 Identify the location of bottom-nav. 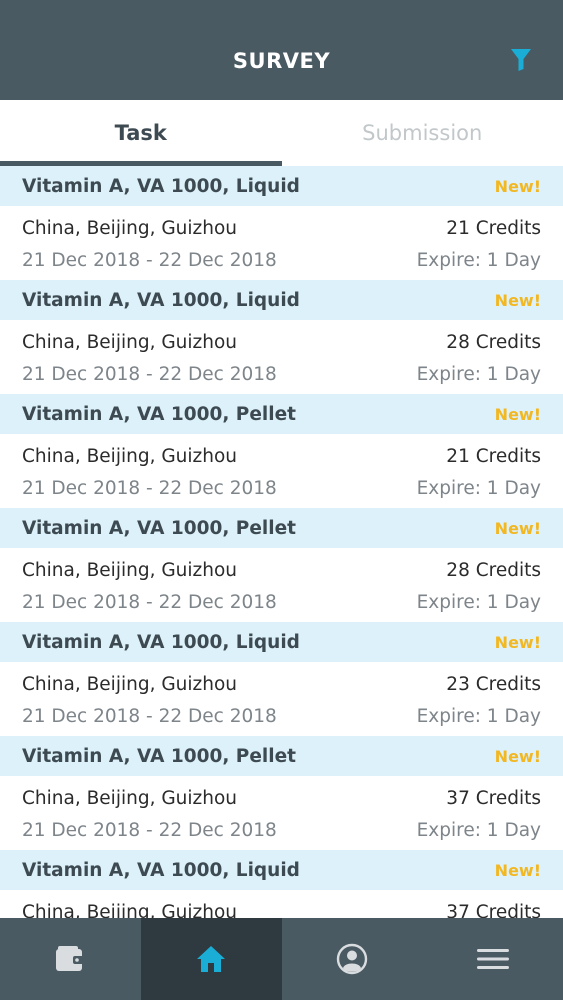
(281, 959).